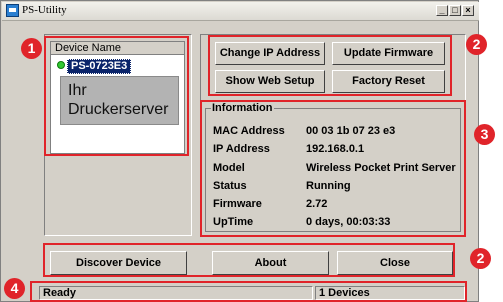  I want to click on highlight-action-buttons, so click(330, 65).